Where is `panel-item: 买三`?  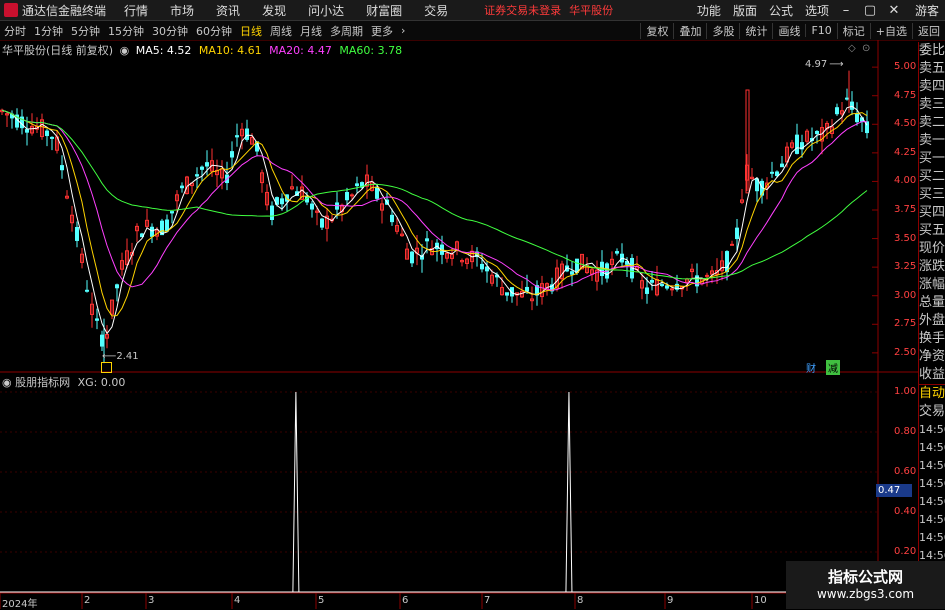
panel-item: 买三 is located at coordinates (932, 195).